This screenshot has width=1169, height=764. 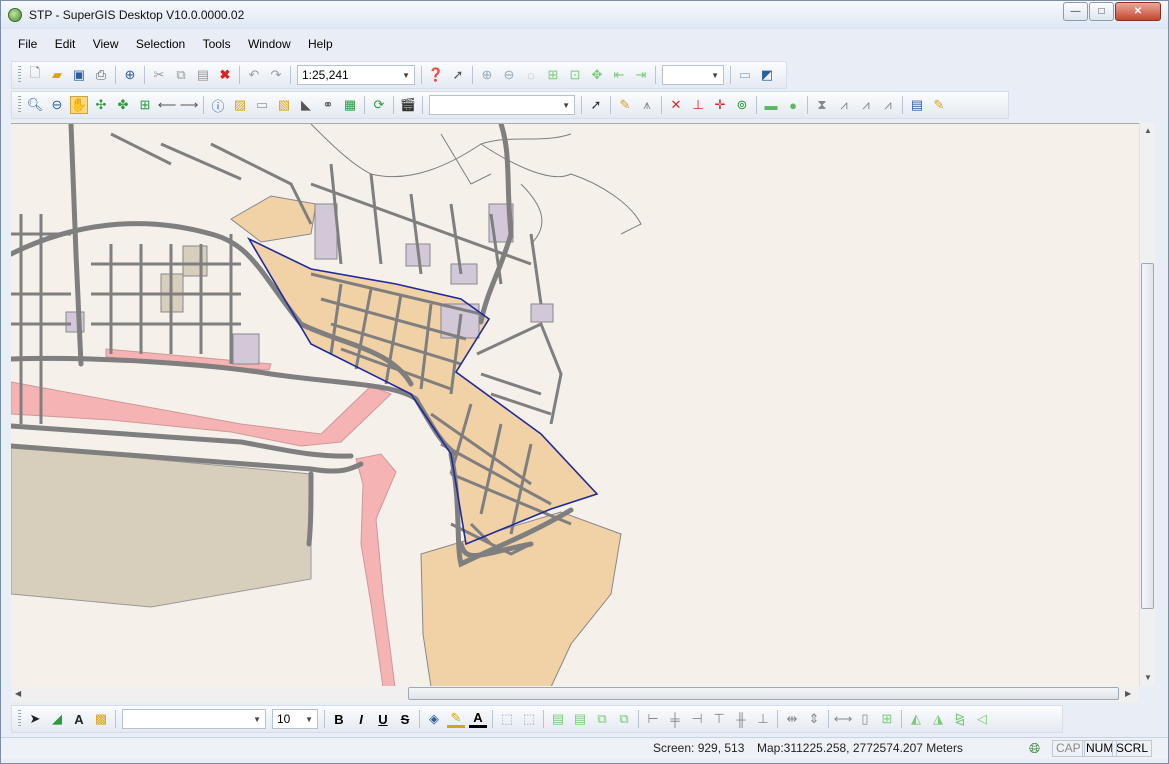 I want to click on bring-forward-icon: ⧉, so click(x=602, y=719).